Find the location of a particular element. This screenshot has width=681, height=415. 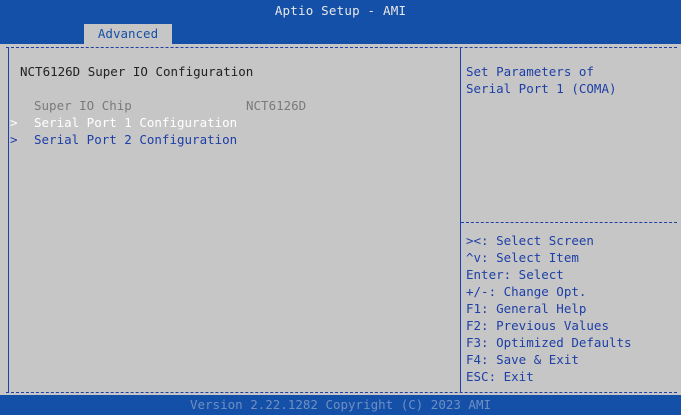

key-select-item: ^v: Select Item is located at coordinates (522, 257).